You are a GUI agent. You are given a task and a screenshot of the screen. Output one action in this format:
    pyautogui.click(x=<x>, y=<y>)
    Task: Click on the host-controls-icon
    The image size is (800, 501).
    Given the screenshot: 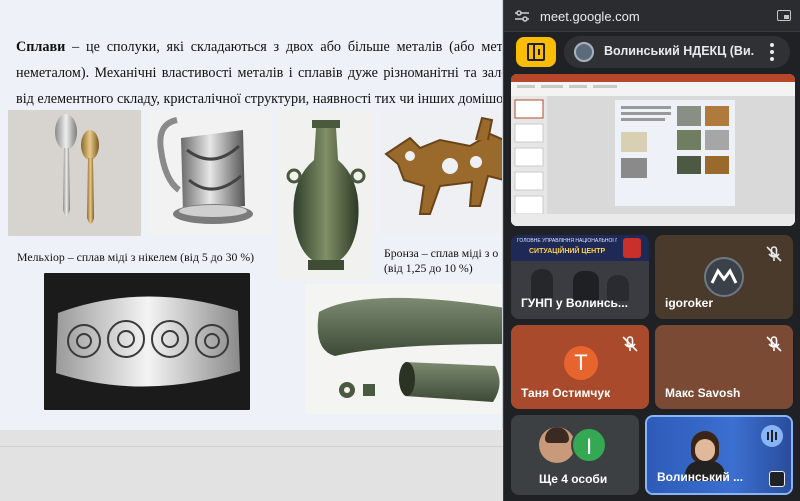 What is the action you would take?
    pyautogui.click(x=536, y=52)
    